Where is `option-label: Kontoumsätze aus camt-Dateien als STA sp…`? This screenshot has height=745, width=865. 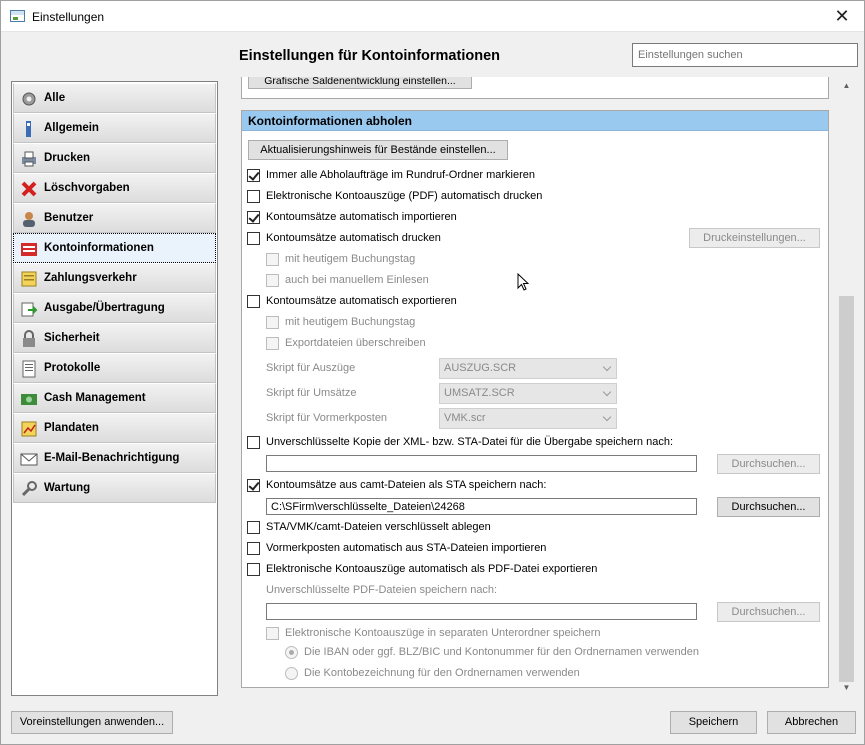
option-label: Kontoumsätze aus camt-Dateien als STA sp… is located at coordinates (406, 485).